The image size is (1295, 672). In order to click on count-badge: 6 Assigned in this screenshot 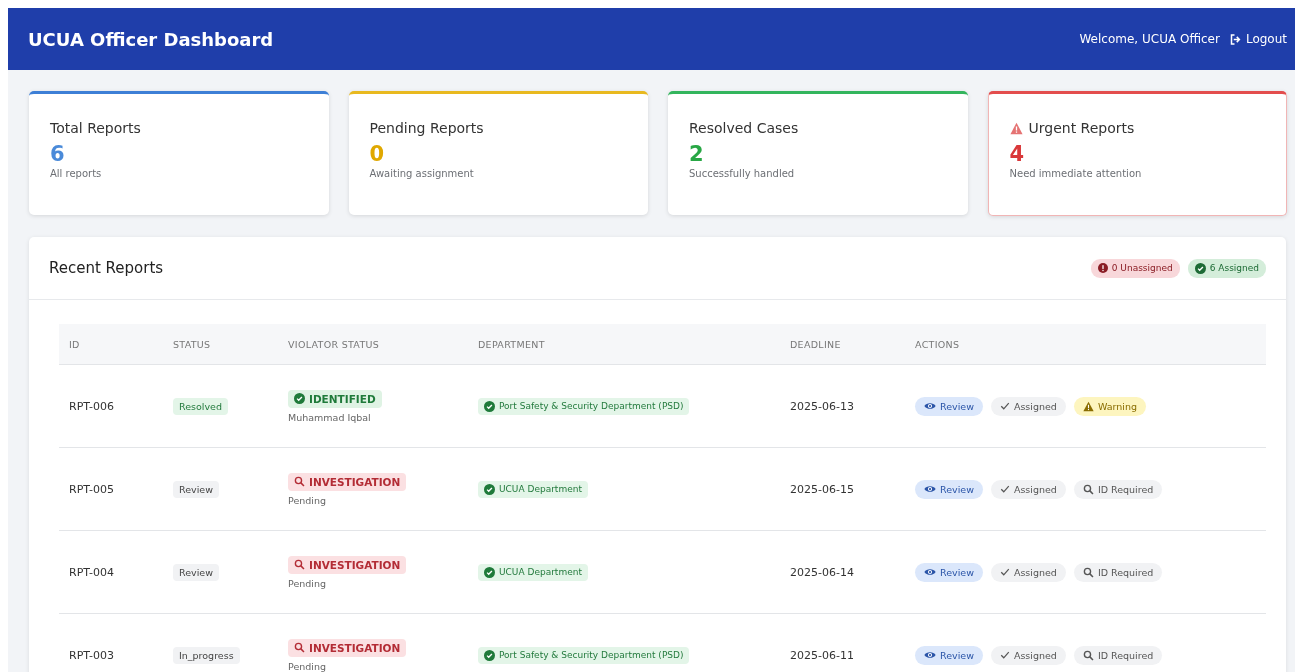, I will do `click(1226, 268)`.